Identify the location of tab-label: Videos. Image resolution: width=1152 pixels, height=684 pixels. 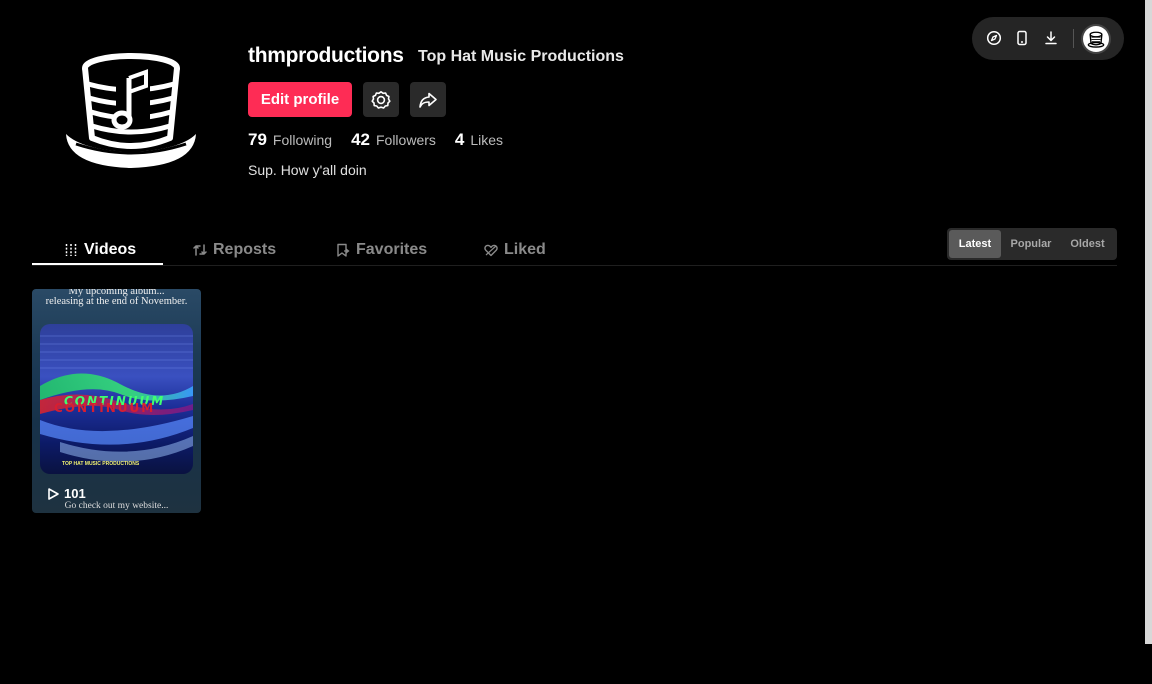
(110, 249).